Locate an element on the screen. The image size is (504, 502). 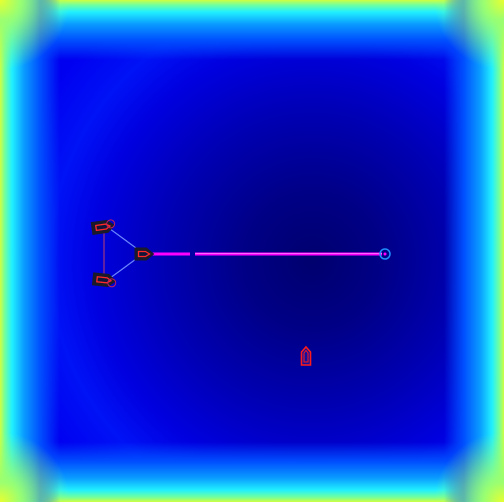
lone-unit is located at coordinates (306, 355).